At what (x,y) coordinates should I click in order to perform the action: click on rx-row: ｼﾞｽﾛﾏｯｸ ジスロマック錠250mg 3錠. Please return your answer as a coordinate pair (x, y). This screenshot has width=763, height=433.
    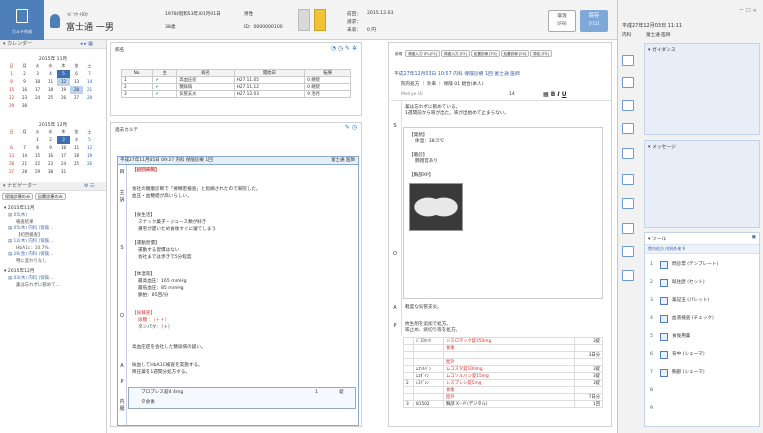
    Looking at the image, I should click on (503, 341).